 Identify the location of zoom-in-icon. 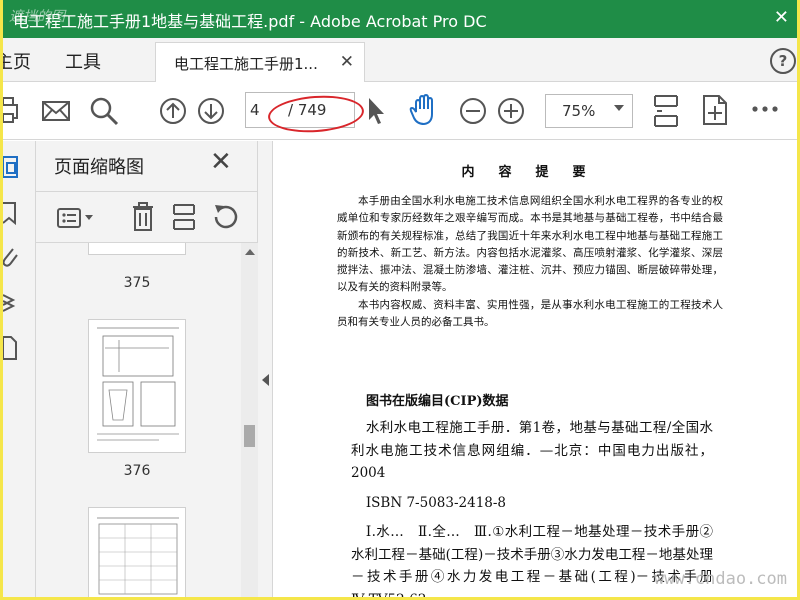
(511, 111).